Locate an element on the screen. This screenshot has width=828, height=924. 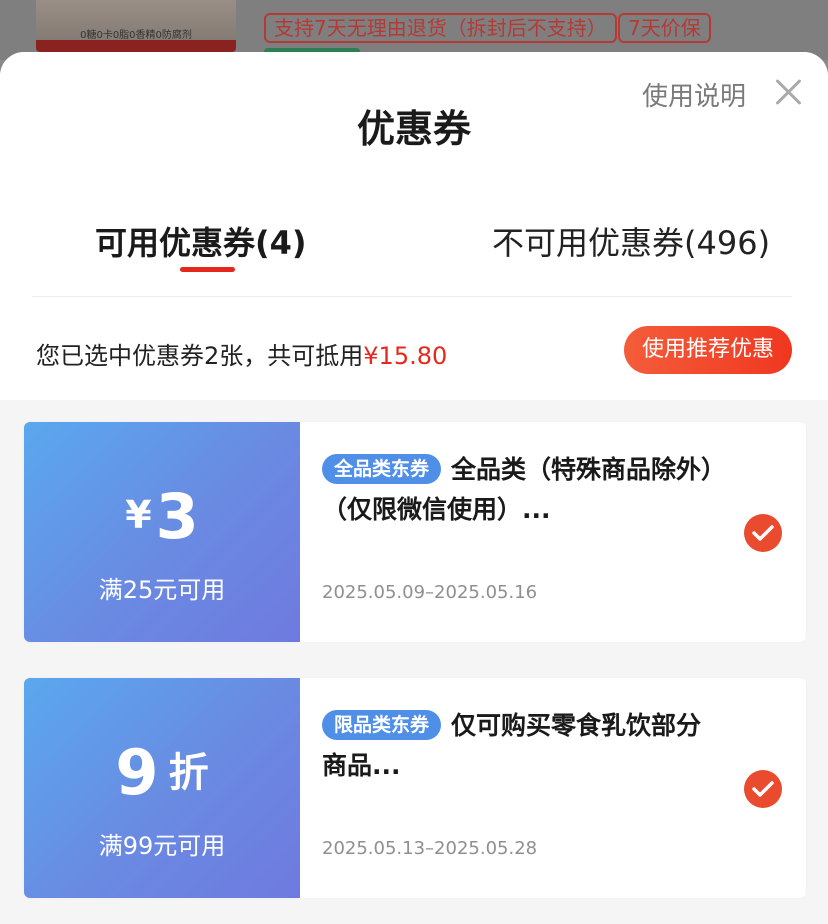
coupon-value: ¥3 is located at coordinates (162, 516).